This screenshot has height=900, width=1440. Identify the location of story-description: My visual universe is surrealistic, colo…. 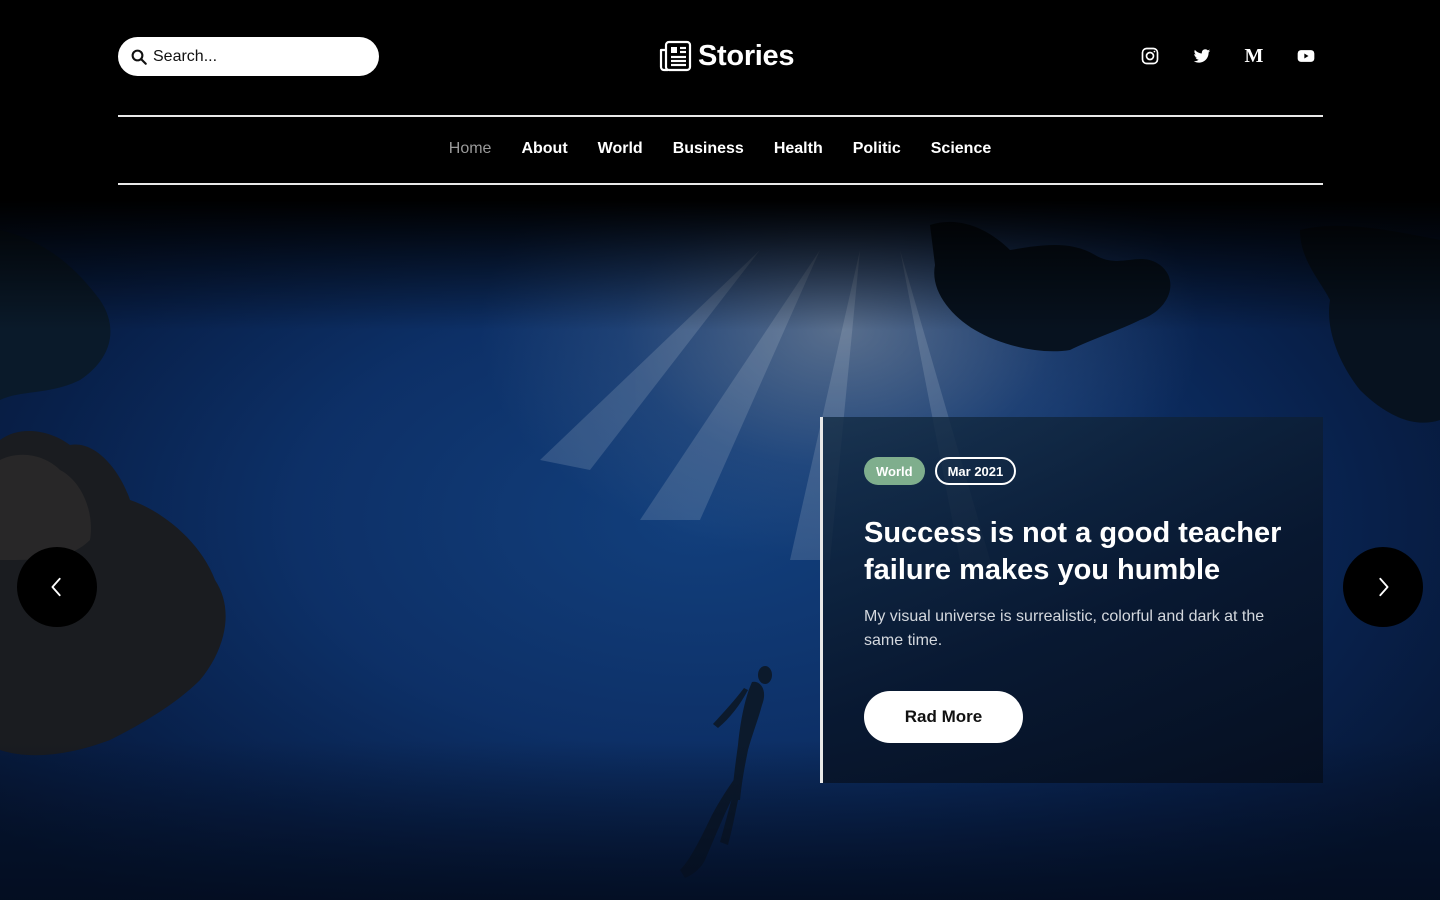
(1064, 628).